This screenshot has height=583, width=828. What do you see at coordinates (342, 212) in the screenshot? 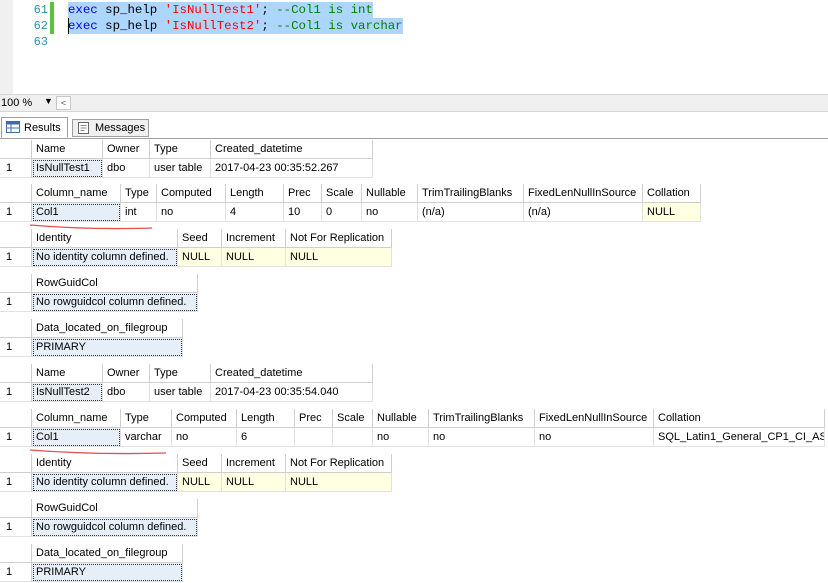
I see `grid-cell: 0` at bounding box center [342, 212].